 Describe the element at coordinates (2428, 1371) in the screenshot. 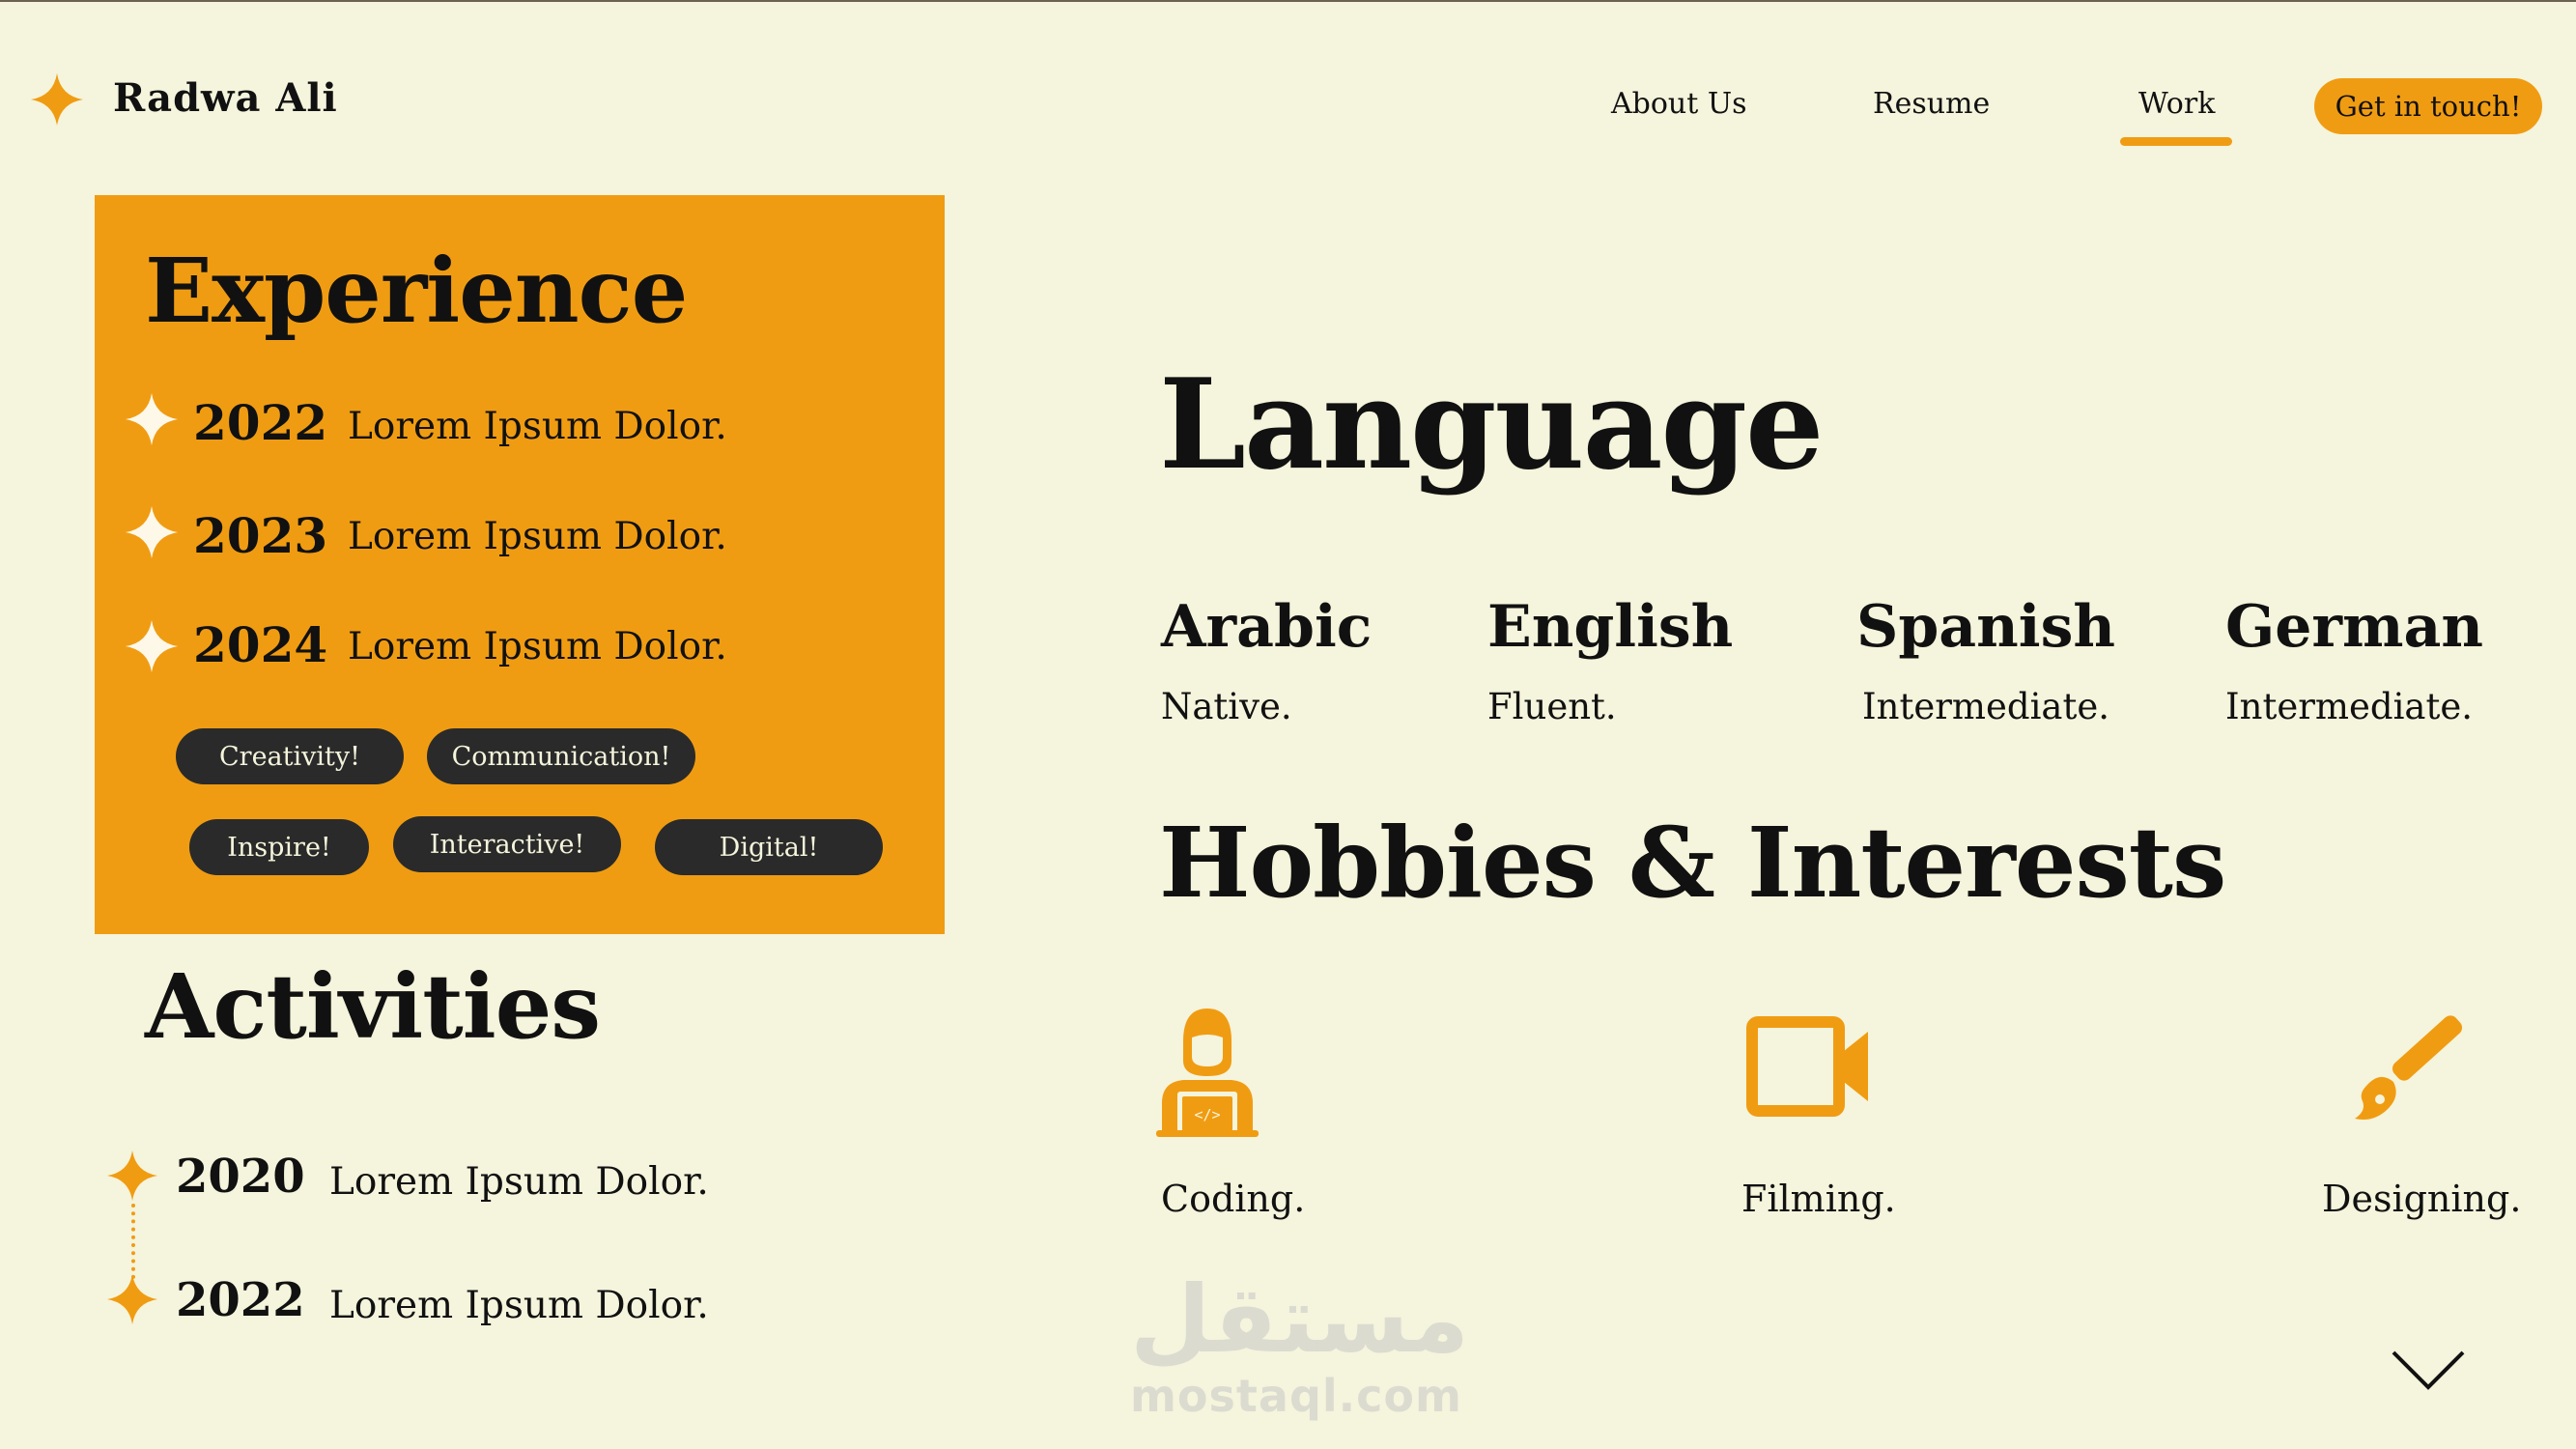

I see `chevron-down-icon` at that location.